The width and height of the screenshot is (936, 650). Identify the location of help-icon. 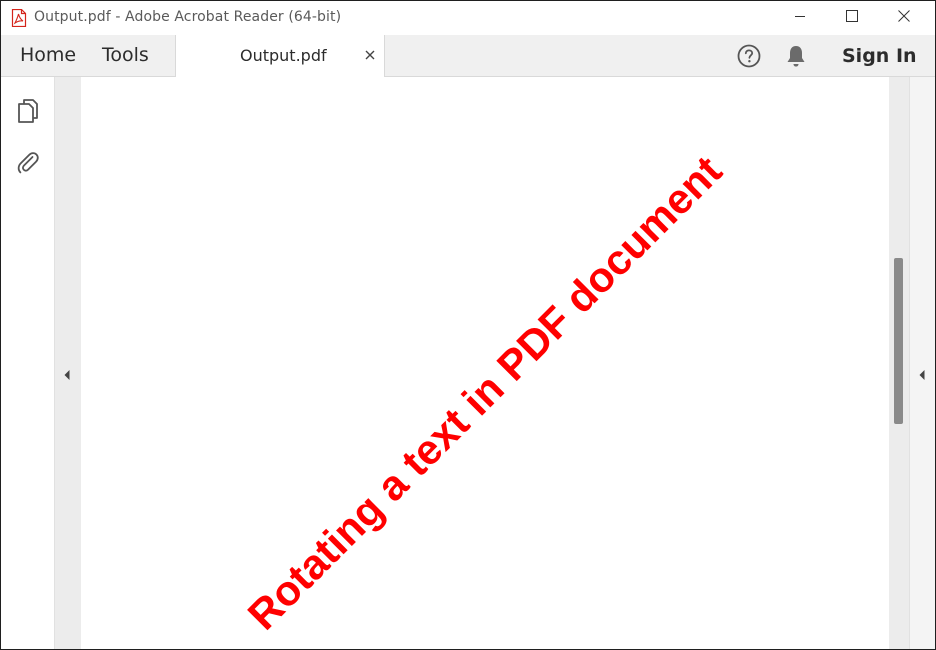
(749, 56).